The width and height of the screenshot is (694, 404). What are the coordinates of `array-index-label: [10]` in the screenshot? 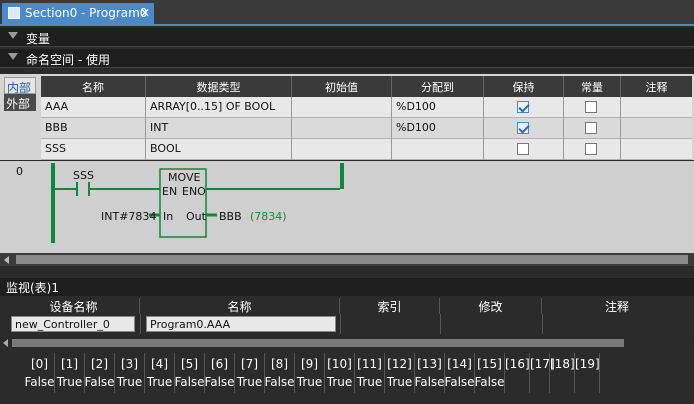 It's located at (339, 364).